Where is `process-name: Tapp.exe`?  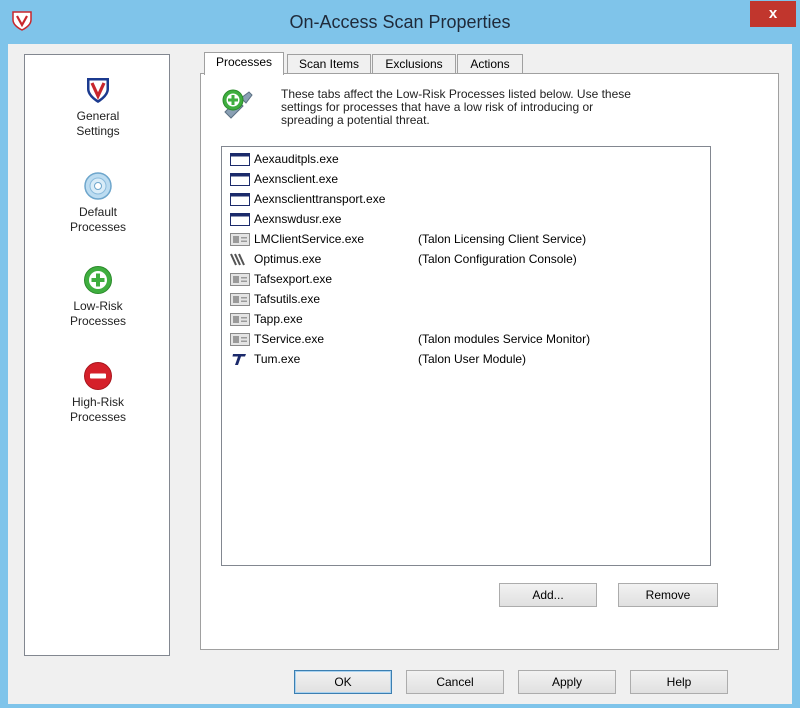
process-name: Tapp.exe is located at coordinates (278, 319).